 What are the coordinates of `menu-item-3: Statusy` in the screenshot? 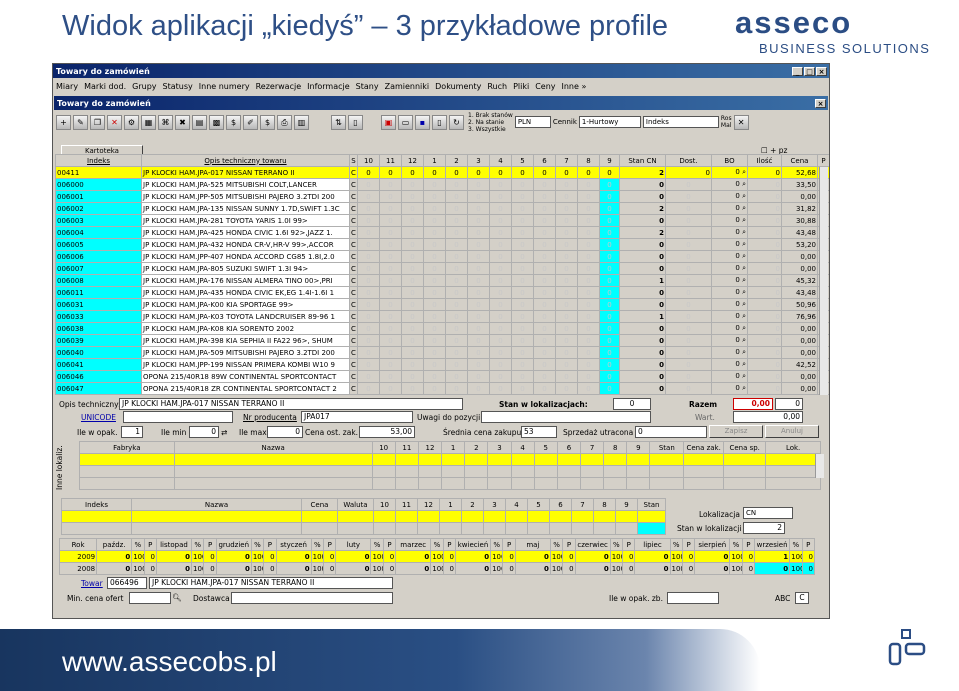 It's located at (178, 86).